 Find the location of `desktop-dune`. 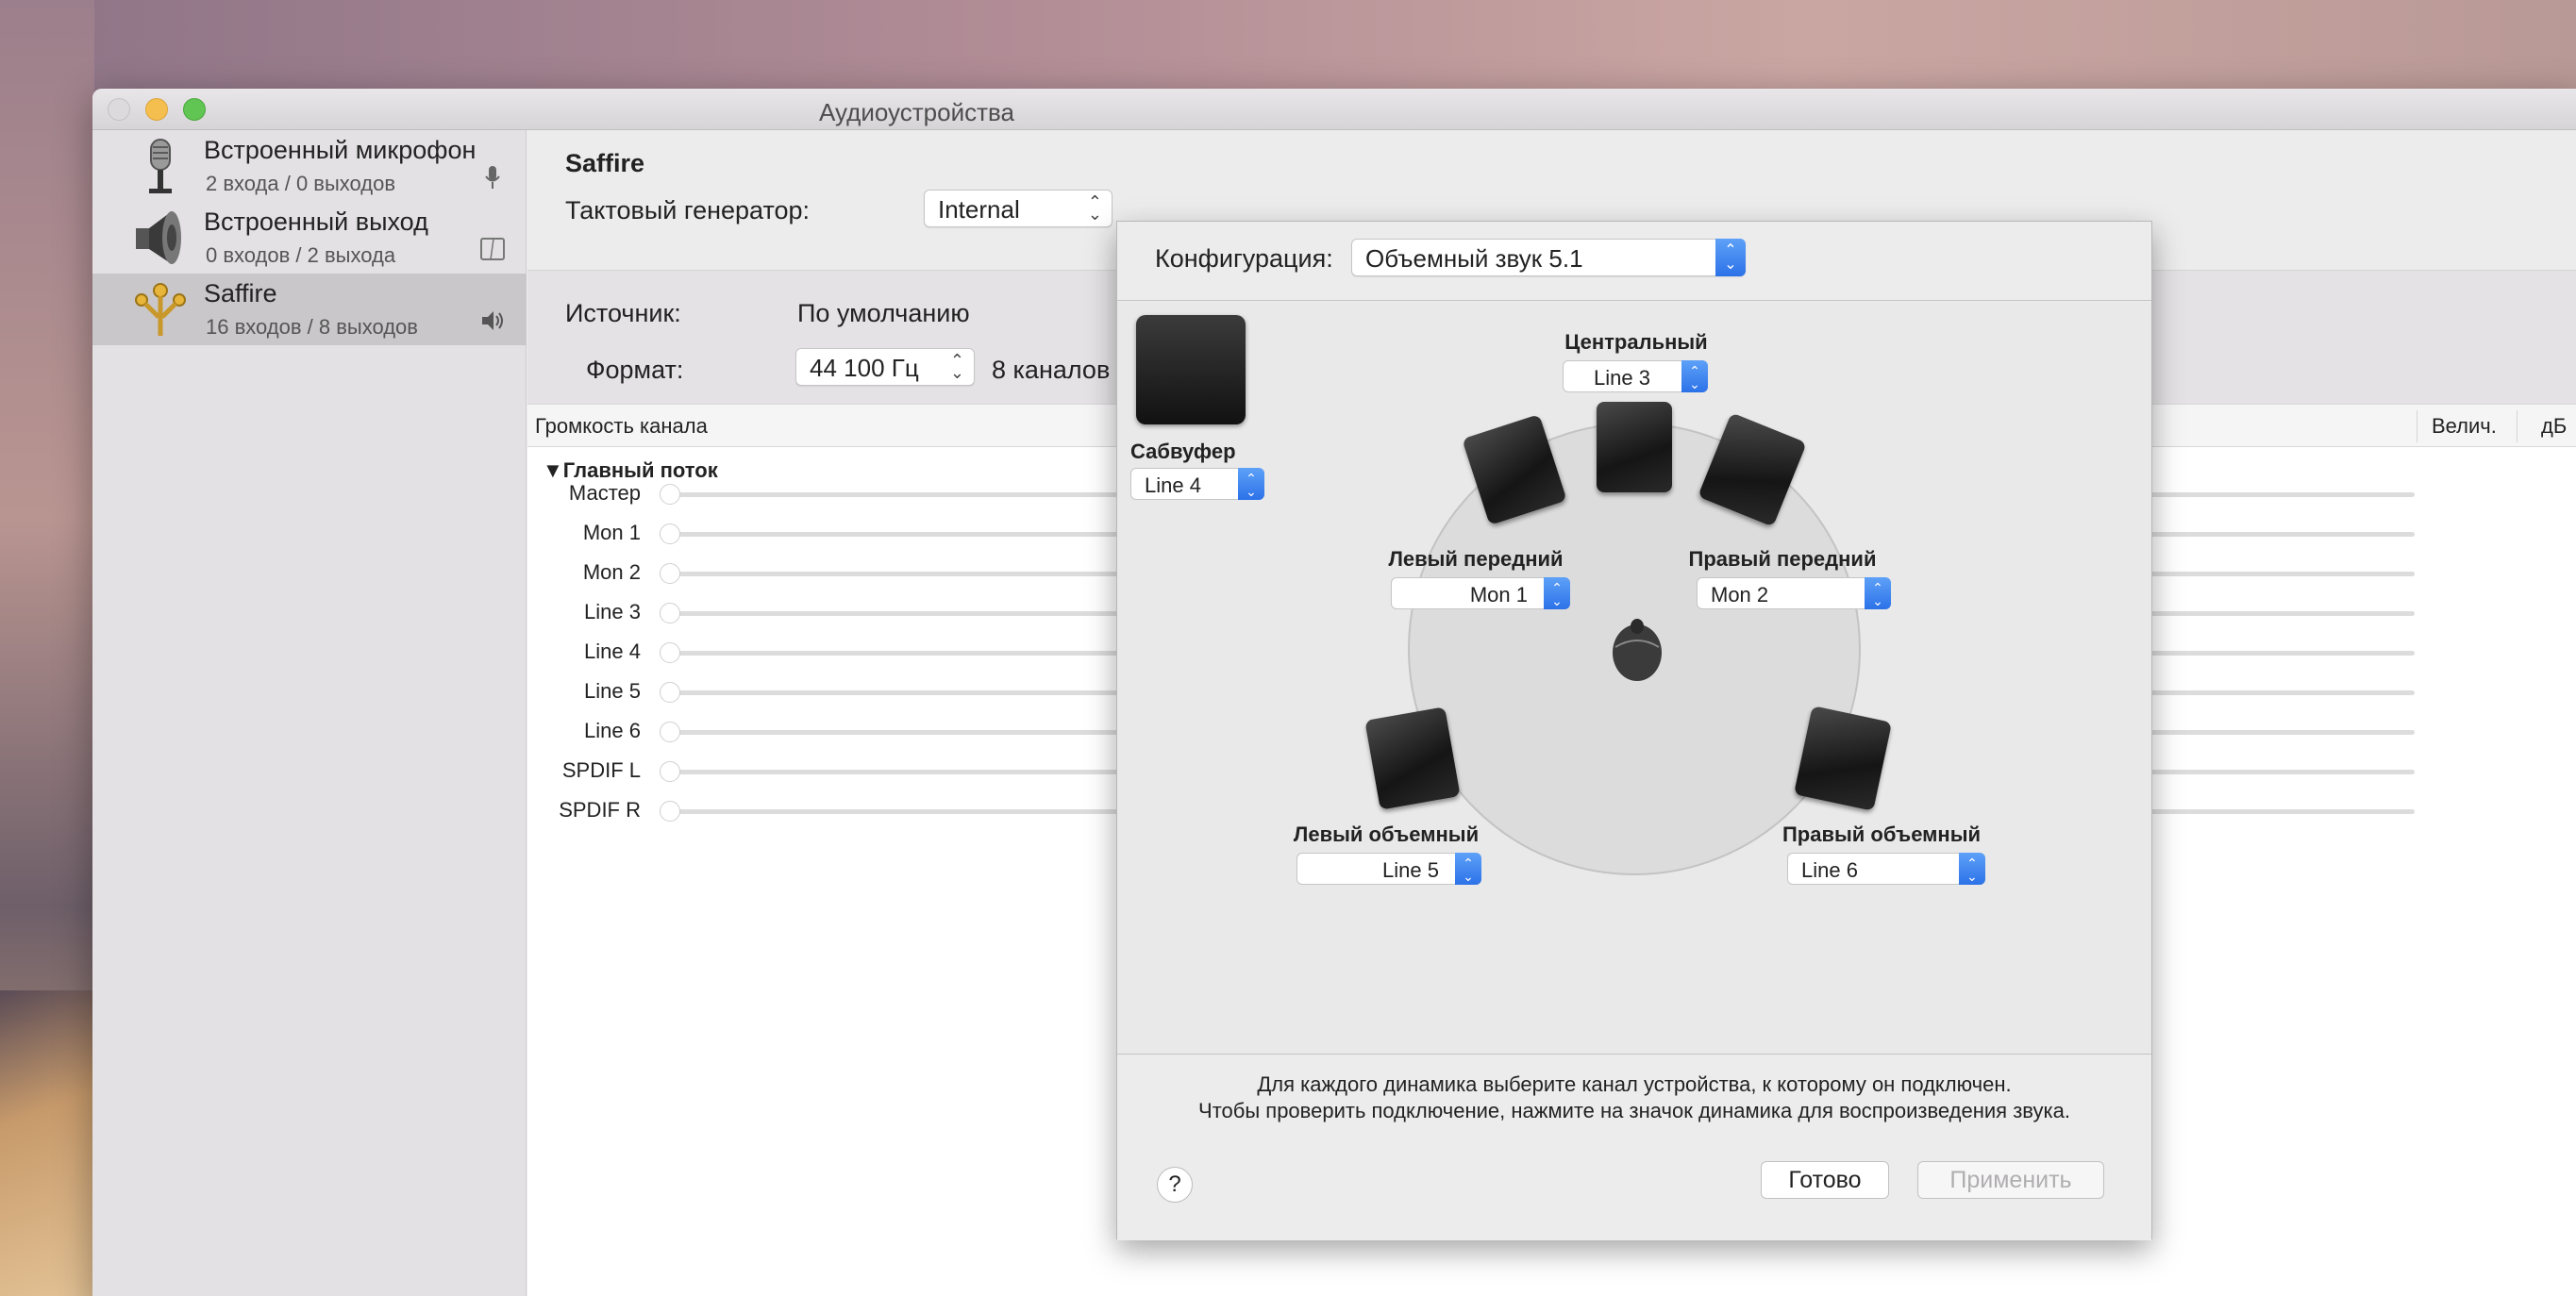

desktop-dune is located at coordinates (47, 1143).